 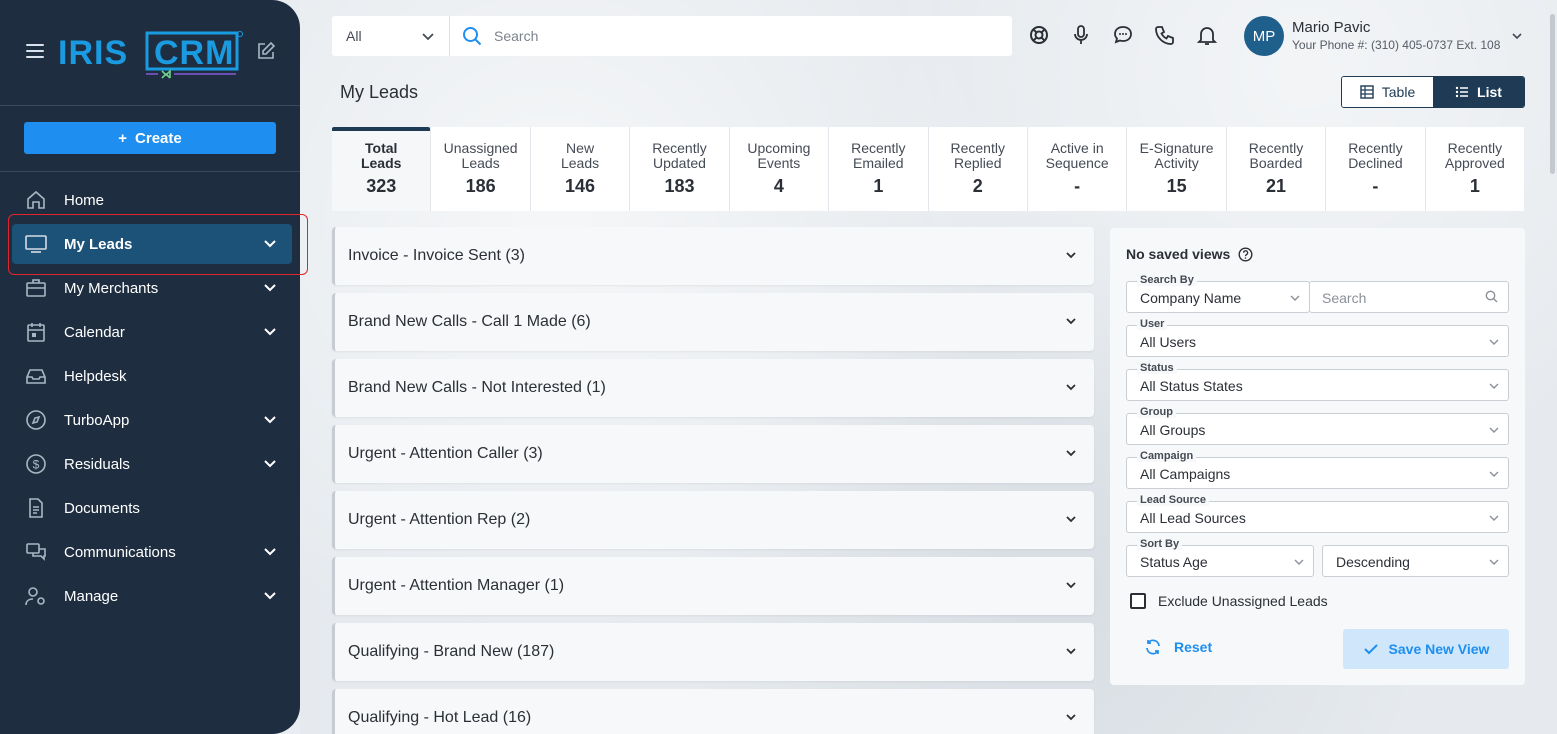 I want to click on stat-recently-declined: Recently Declined -, so click(x=1376, y=169).